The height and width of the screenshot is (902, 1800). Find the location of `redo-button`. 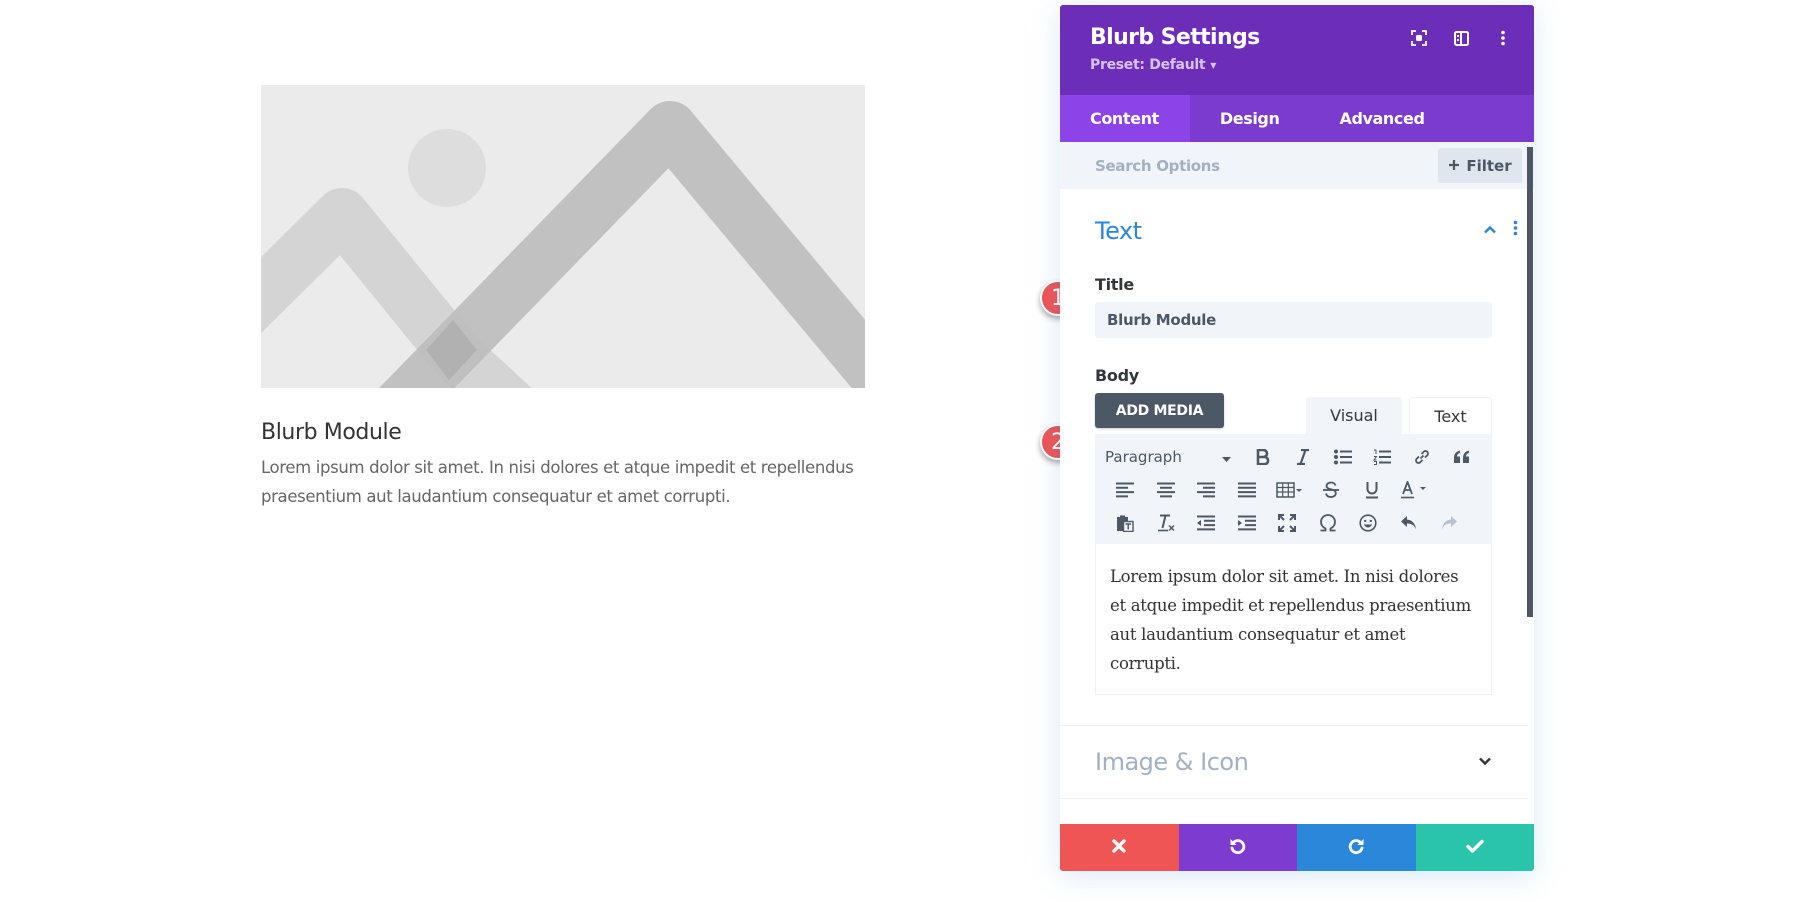

redo-button is located at coordinates (1356, 847).